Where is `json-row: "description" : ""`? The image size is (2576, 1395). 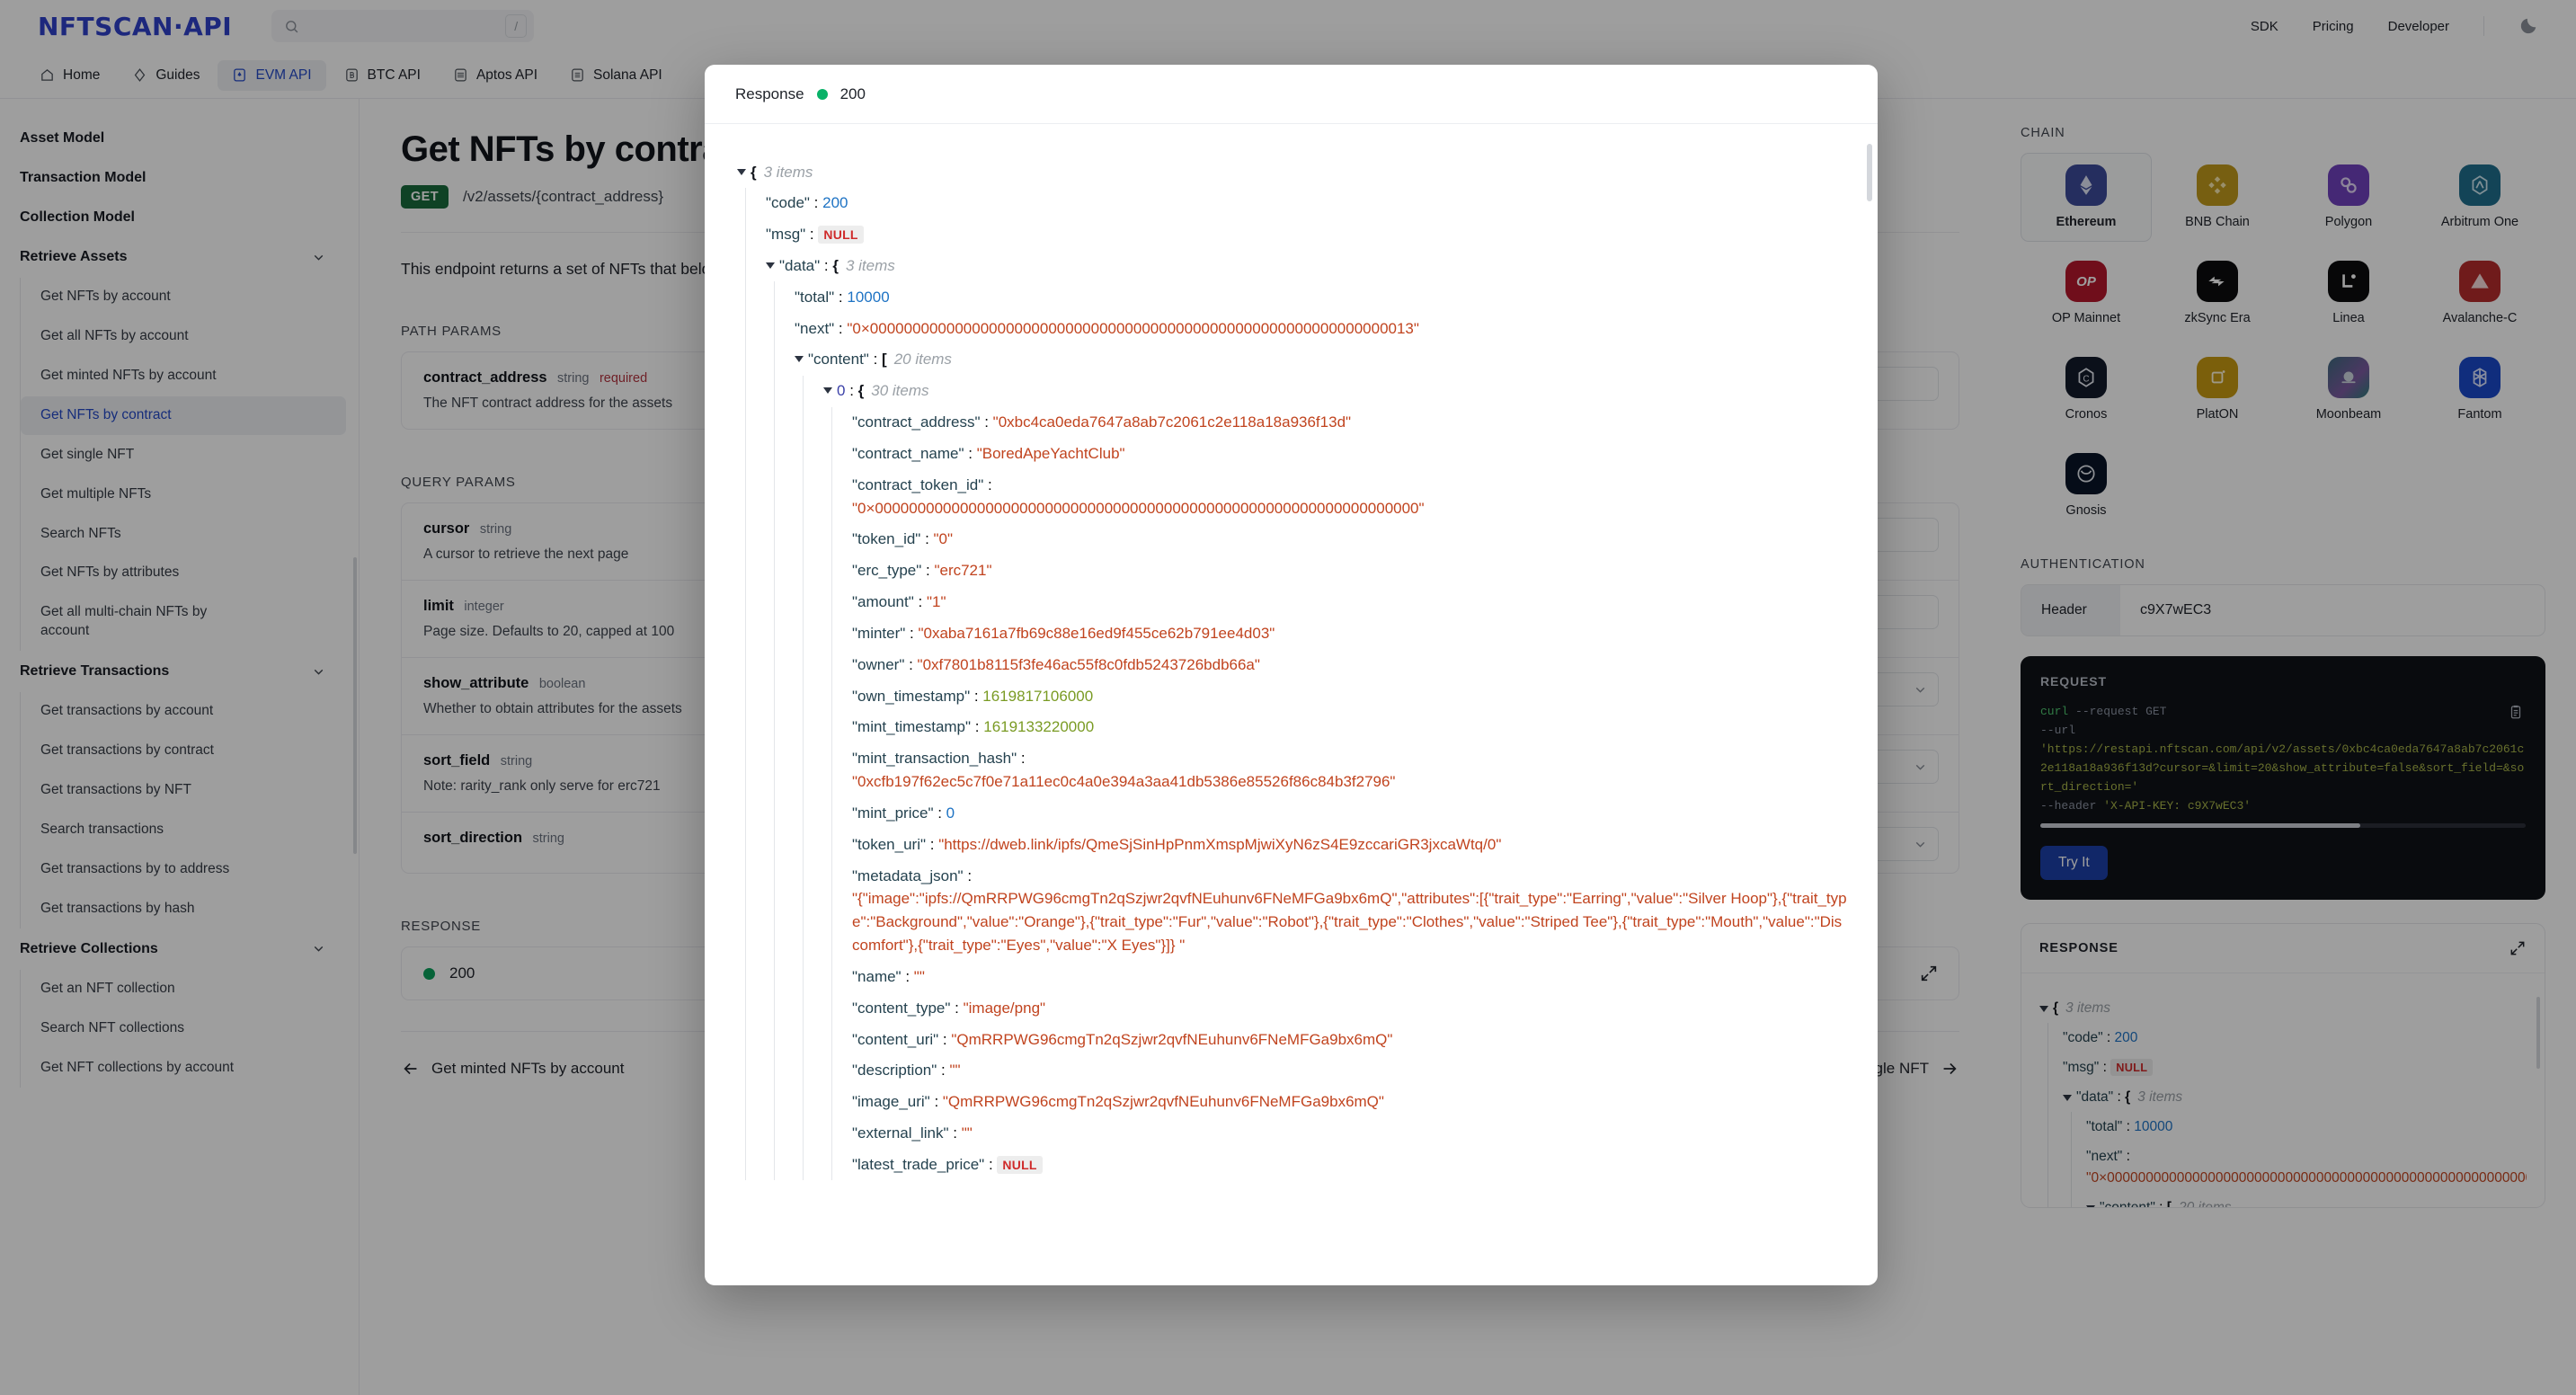
json-row: "description" : "" is located at coordinates (906, 1071).